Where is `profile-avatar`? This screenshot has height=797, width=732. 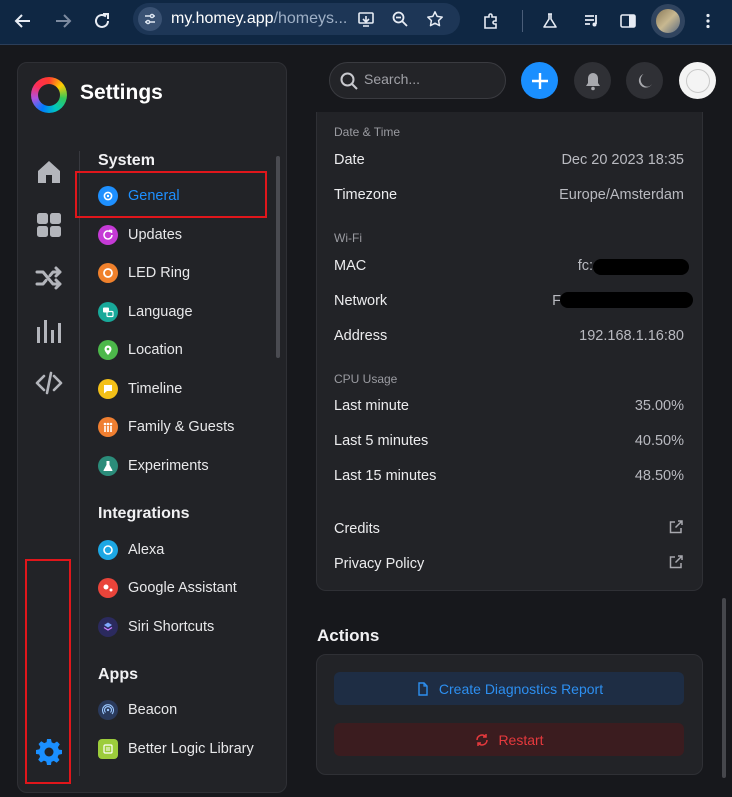 profile-avatar is located at coordinates (668, 21).